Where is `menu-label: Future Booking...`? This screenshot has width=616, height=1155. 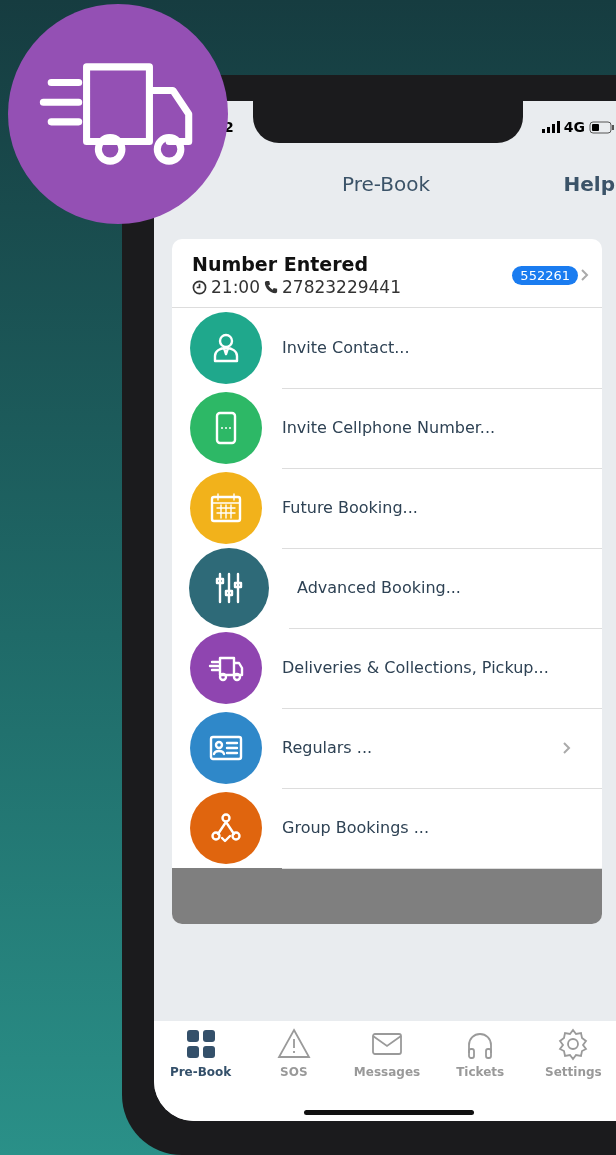
menu-label: Future Booking... is located at coordinates (350, 507).